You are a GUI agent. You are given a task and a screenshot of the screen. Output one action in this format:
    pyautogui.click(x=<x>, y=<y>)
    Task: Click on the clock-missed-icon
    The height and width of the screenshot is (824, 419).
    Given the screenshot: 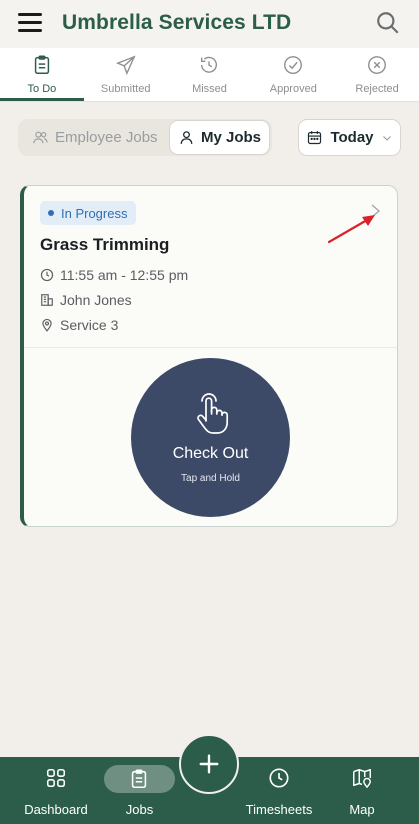 What is the action you would take?
    pyautogui.click(x=209, y=64)
    